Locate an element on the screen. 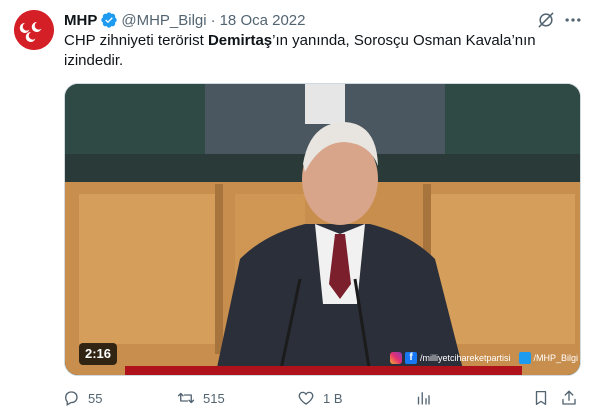 The width and height of the screenshot is (599, 419). facebook-icon: f is located at coordinates (411, 358).